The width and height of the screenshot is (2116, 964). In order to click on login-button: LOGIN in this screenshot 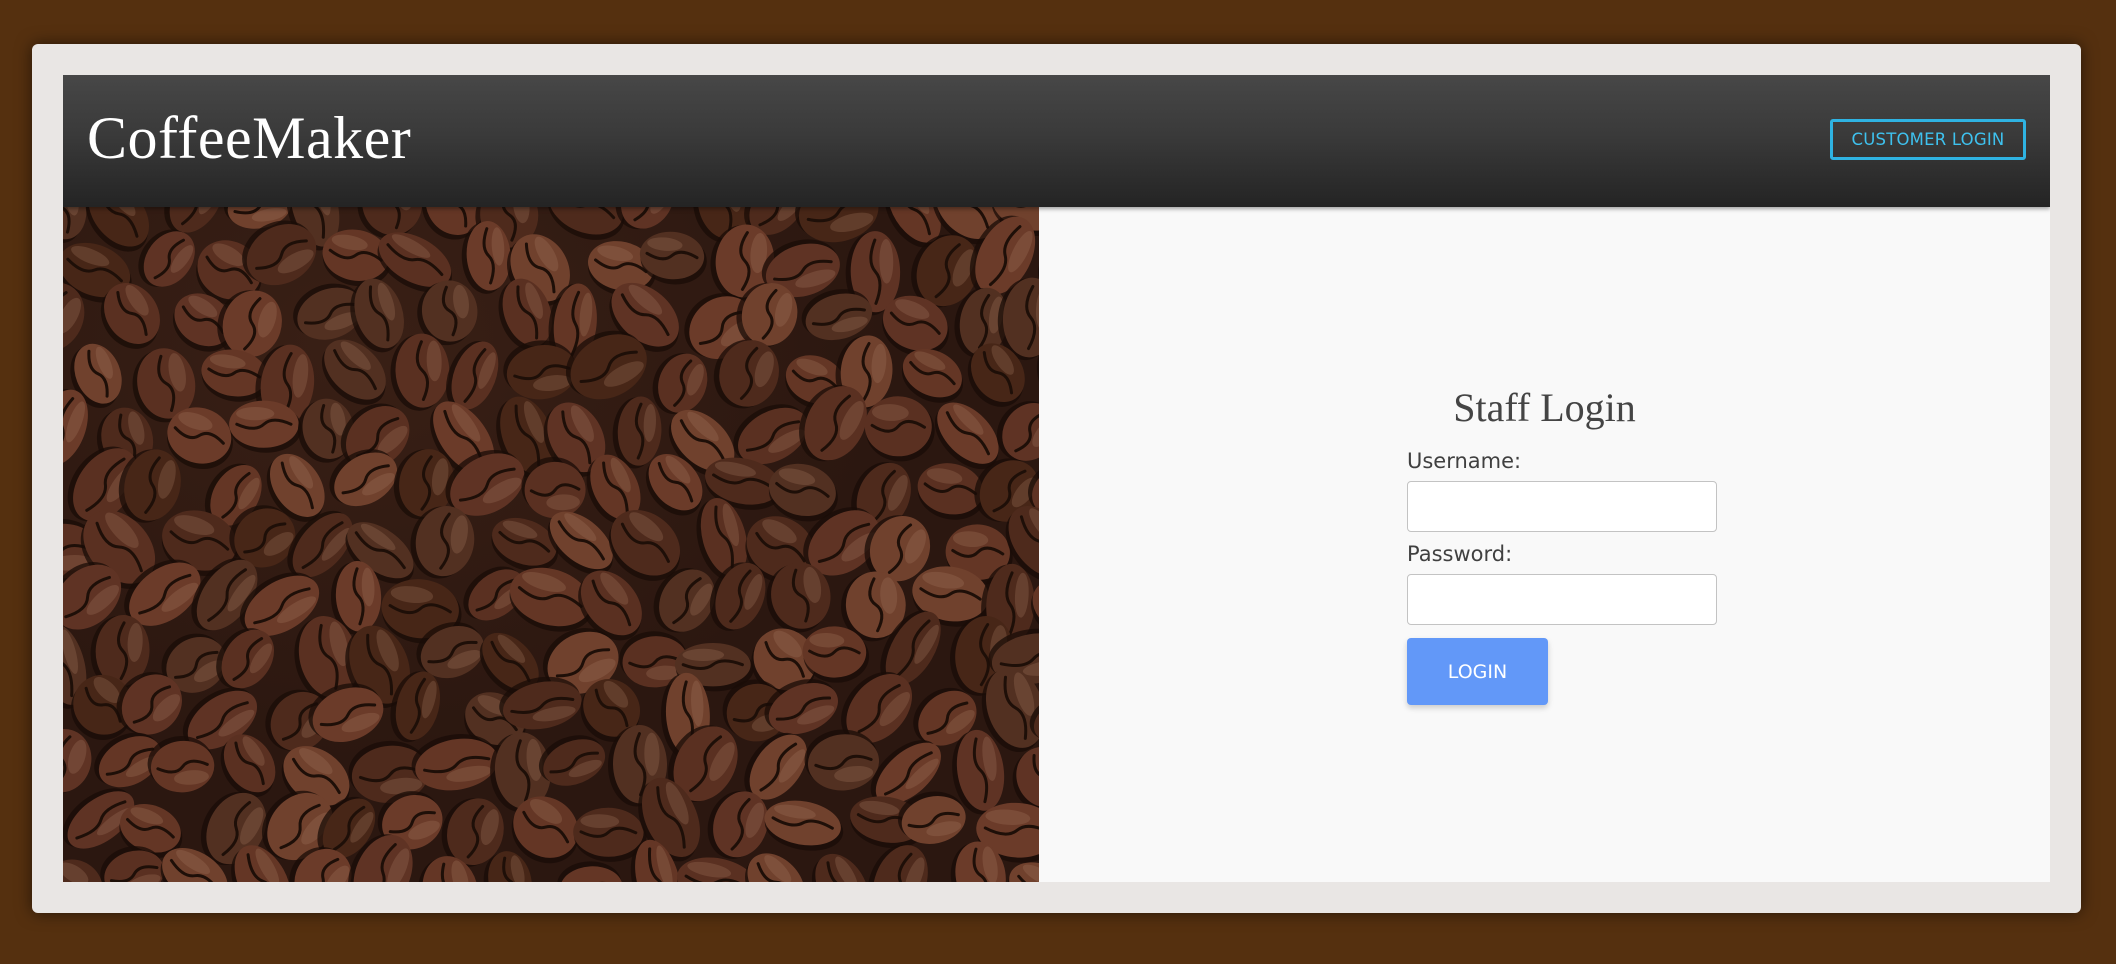, I will do `click(1477, 671)`.